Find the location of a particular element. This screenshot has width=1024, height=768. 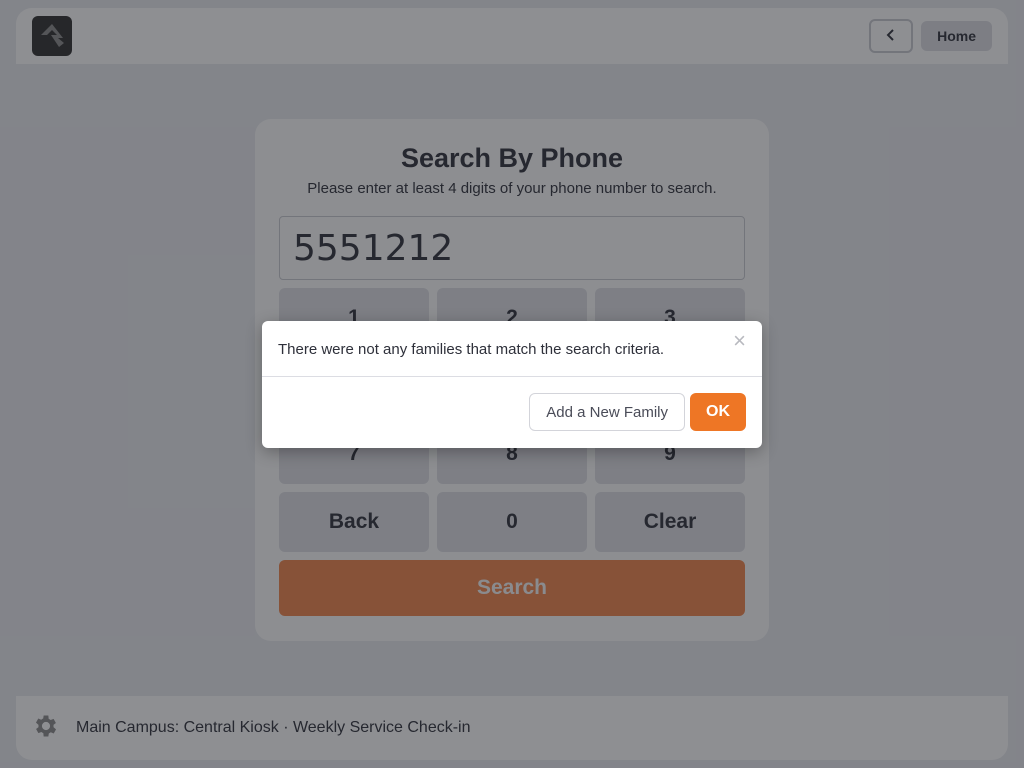

close-icon: × is located at coordinates (739, 341).